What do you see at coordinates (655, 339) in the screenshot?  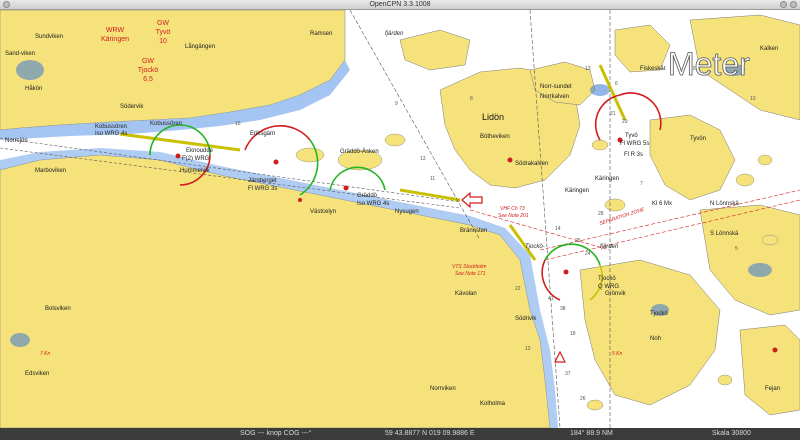 I see `svg-text: Noh` at bounding box center [655, 339].